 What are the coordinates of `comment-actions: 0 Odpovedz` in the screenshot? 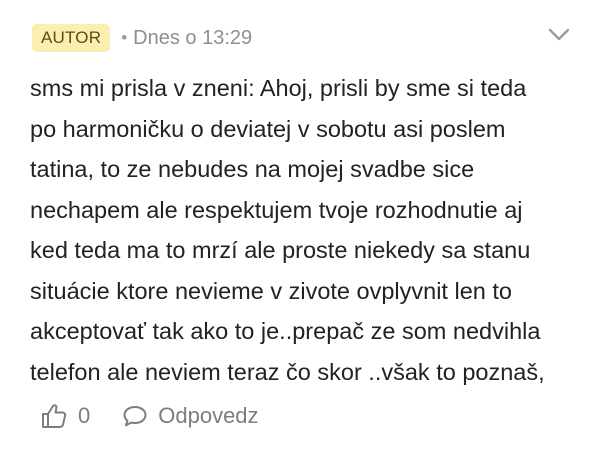 It's located at (149, 416).